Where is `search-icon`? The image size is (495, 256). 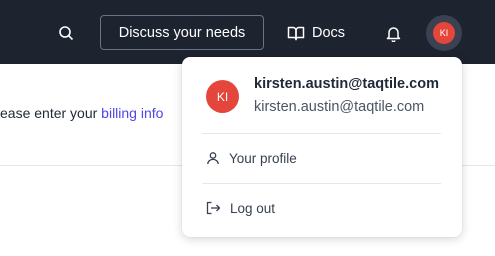
search-icon is located at coordinates (66, 33).